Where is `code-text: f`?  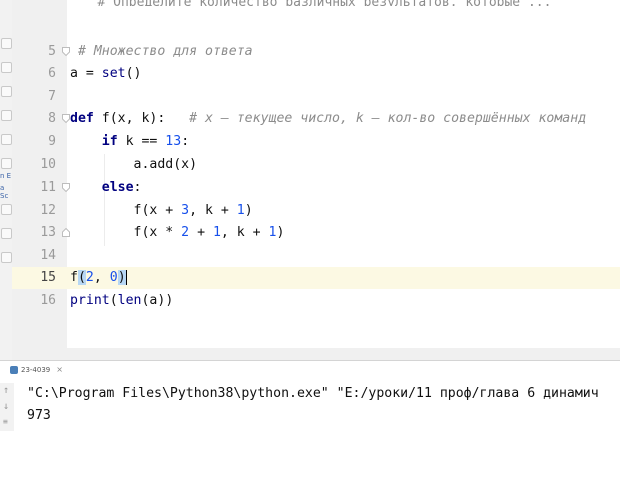
code-text: f is located at coordinates (74, 277).